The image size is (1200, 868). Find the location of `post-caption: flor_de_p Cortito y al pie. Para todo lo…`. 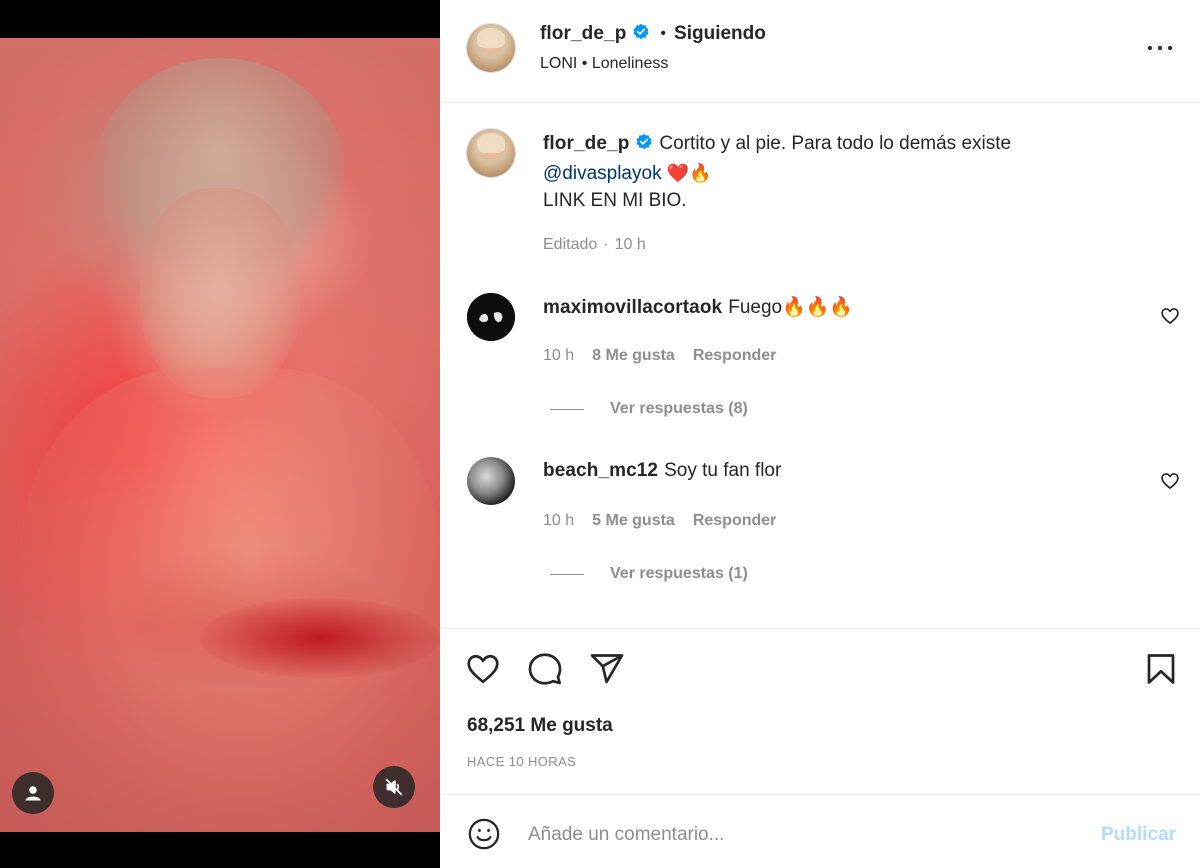

post-caption: flor_de_p Cortito y al pie. Para todo lo… is located at coordinates (823, 172).